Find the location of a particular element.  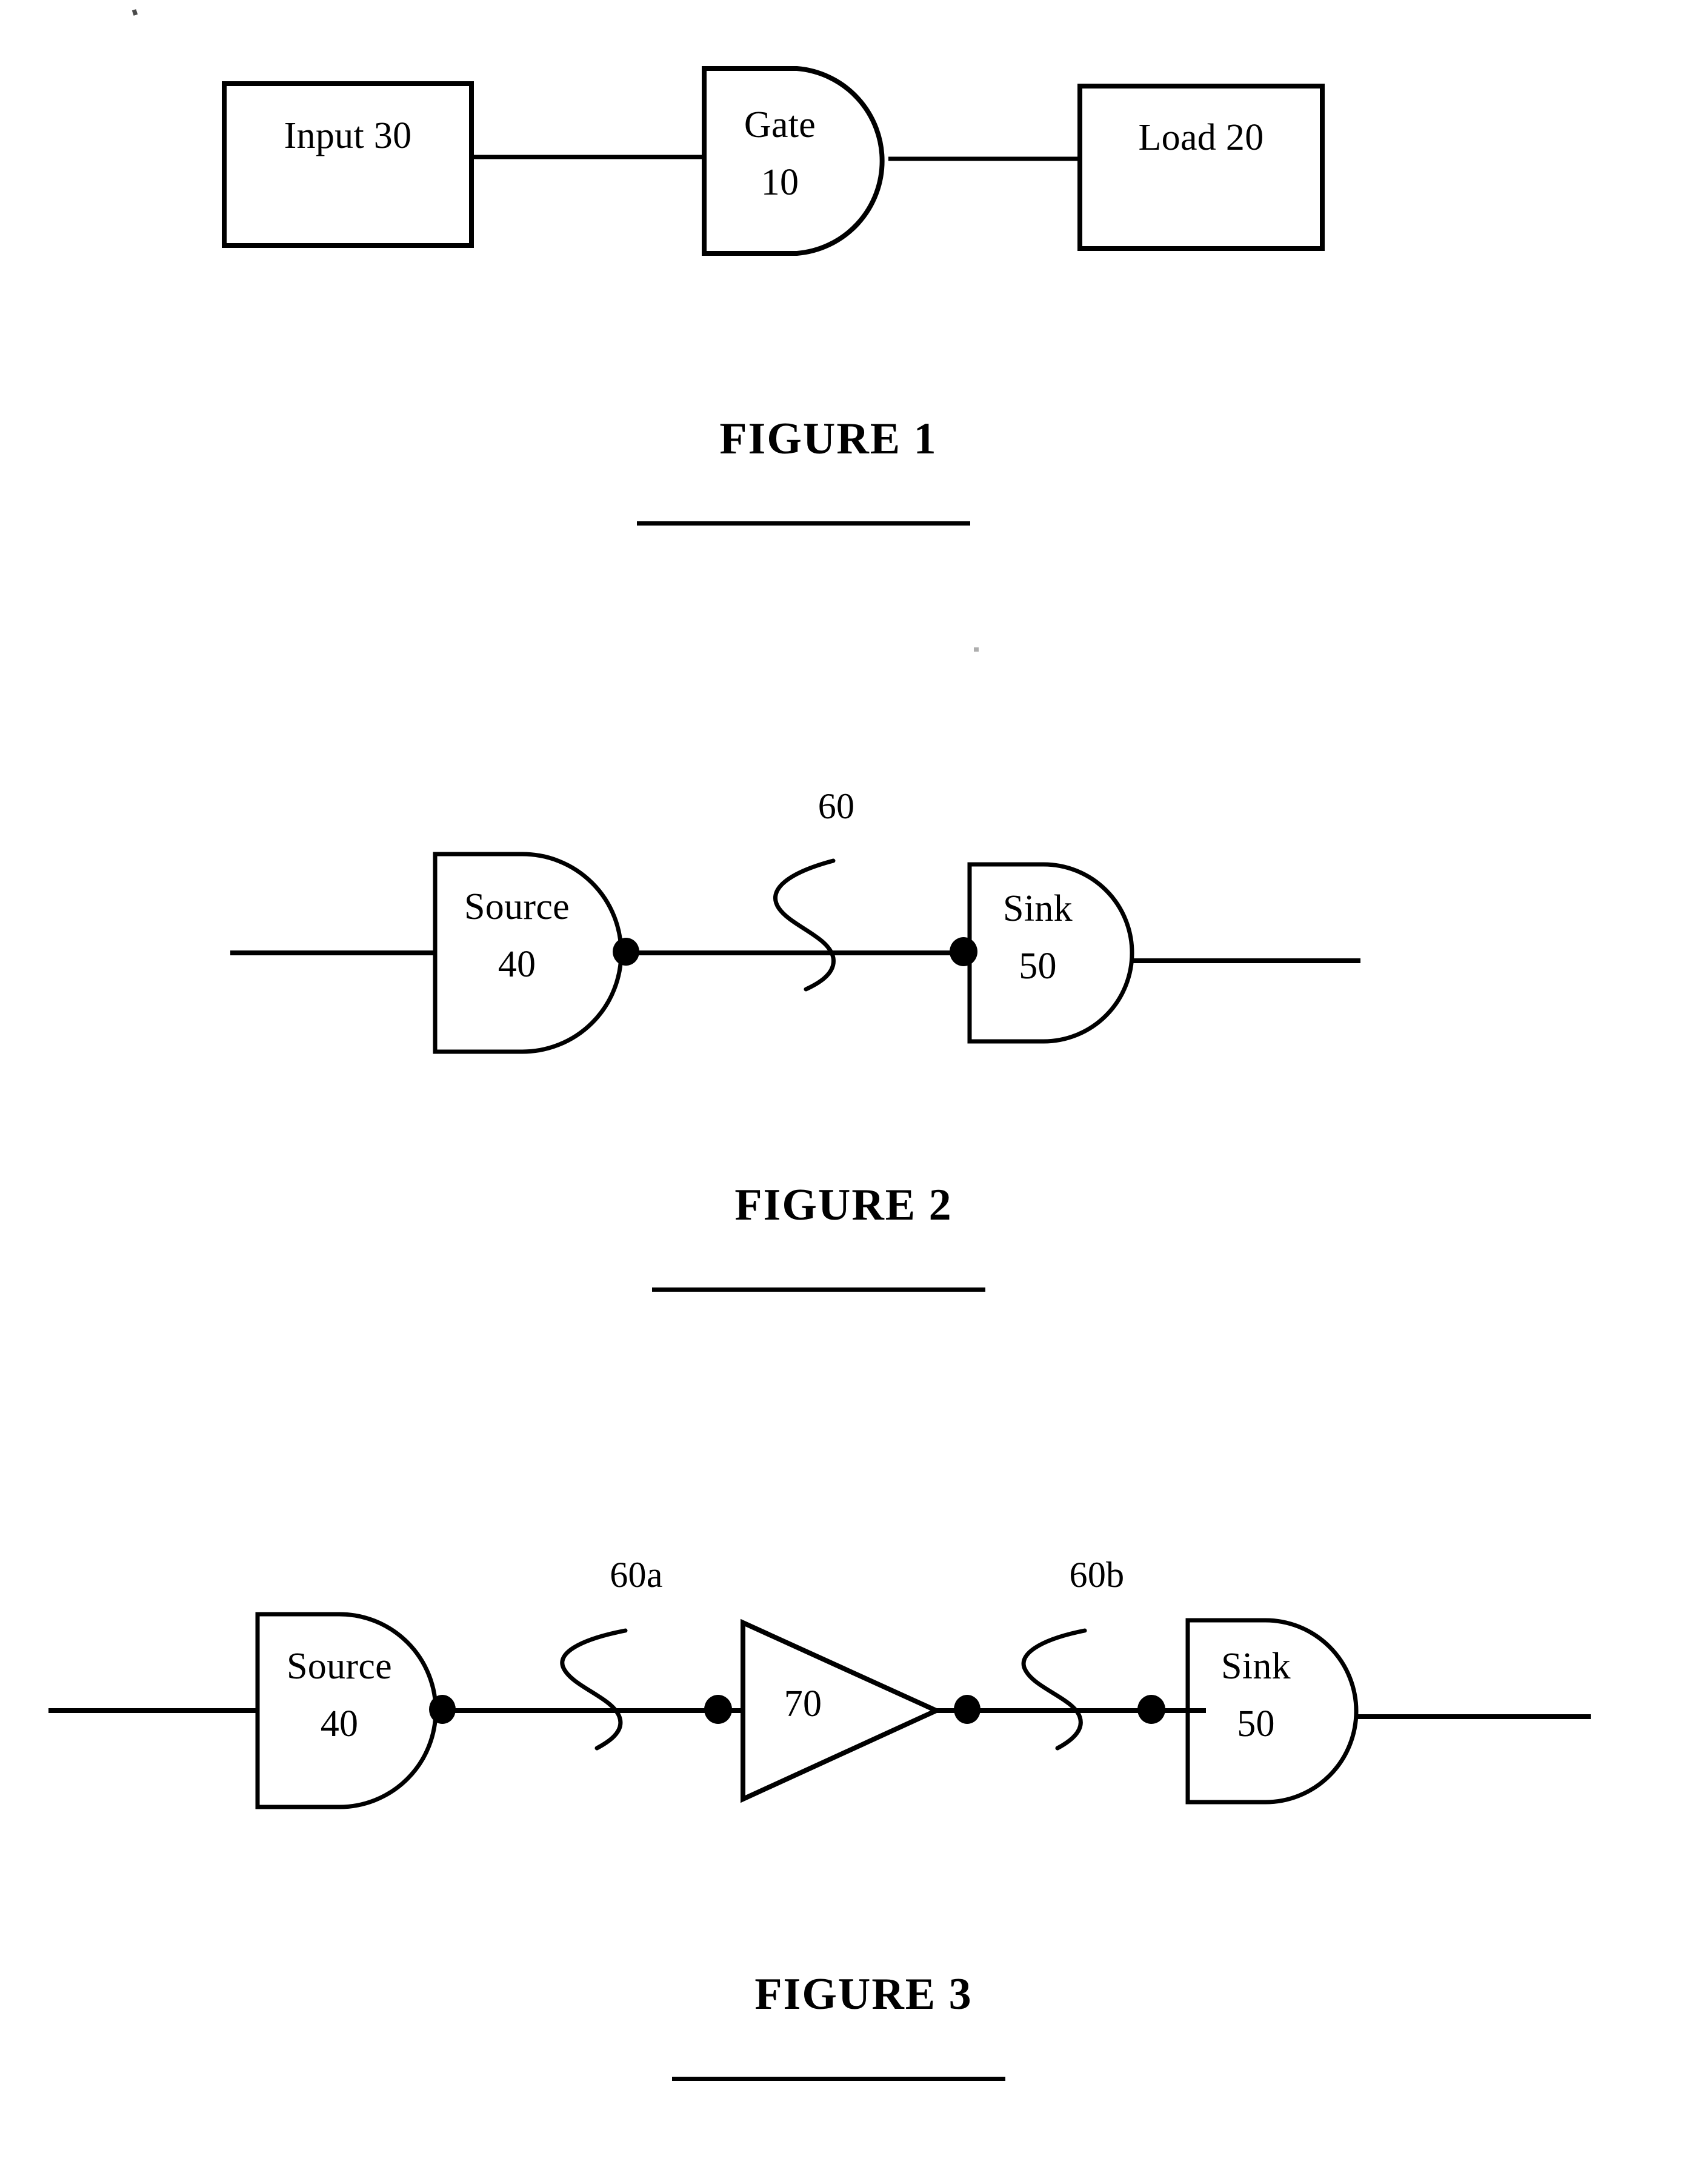

load-20-label: Load 20 is located at coordinates (1201, 137).